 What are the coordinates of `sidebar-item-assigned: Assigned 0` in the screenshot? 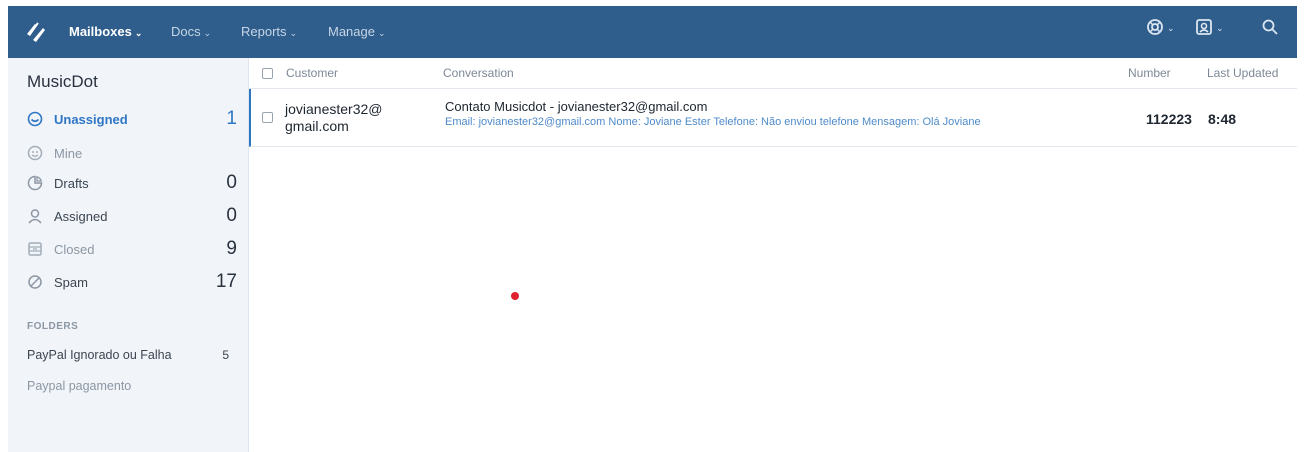 It's located at (132, 217).